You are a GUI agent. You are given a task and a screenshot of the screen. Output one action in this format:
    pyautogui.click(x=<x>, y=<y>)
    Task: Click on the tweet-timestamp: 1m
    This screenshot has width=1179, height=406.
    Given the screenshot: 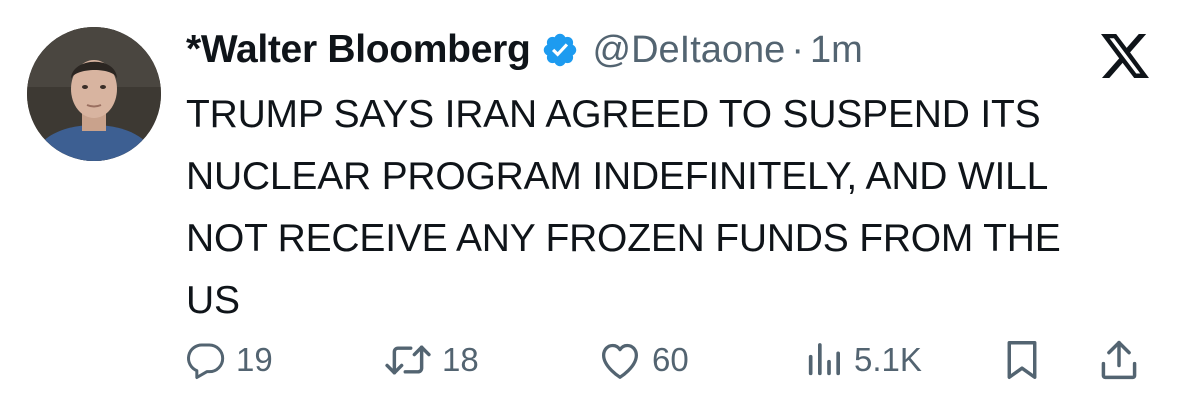 What is the action you would take?
    pyautogui.click(x=836, y=50)
    